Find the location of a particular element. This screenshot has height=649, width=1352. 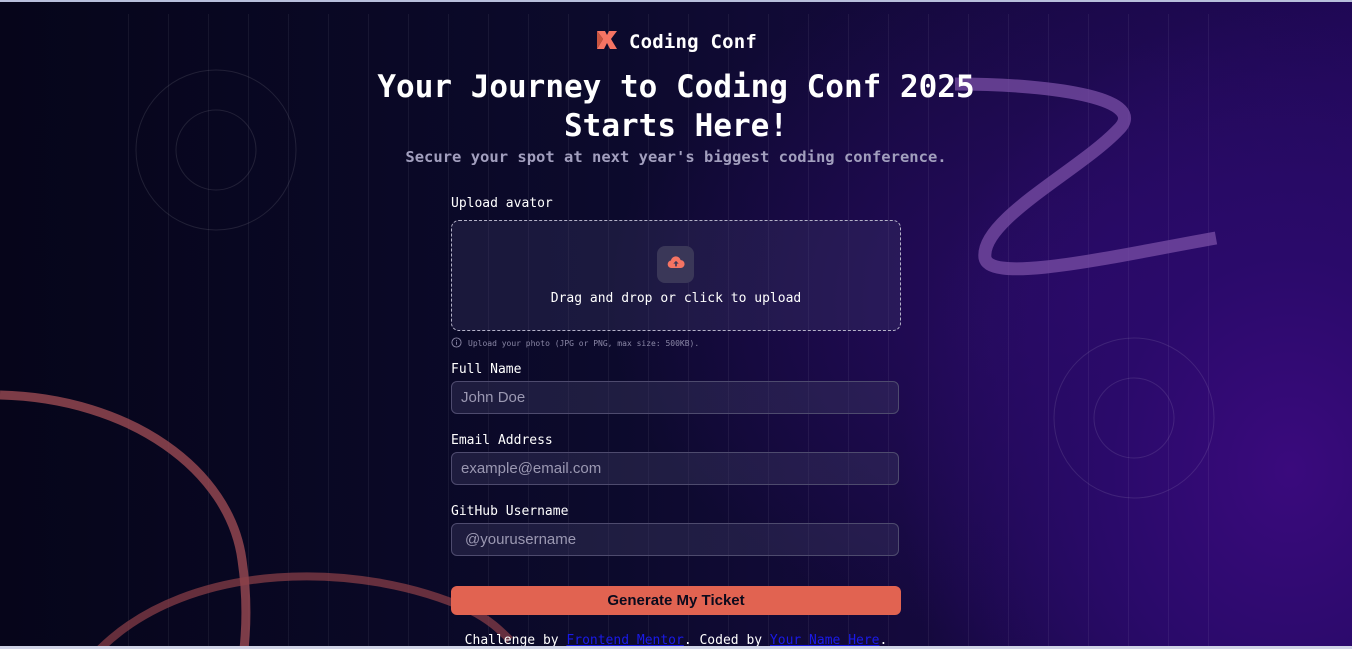

info-icon is located at coordinates (456, 343).